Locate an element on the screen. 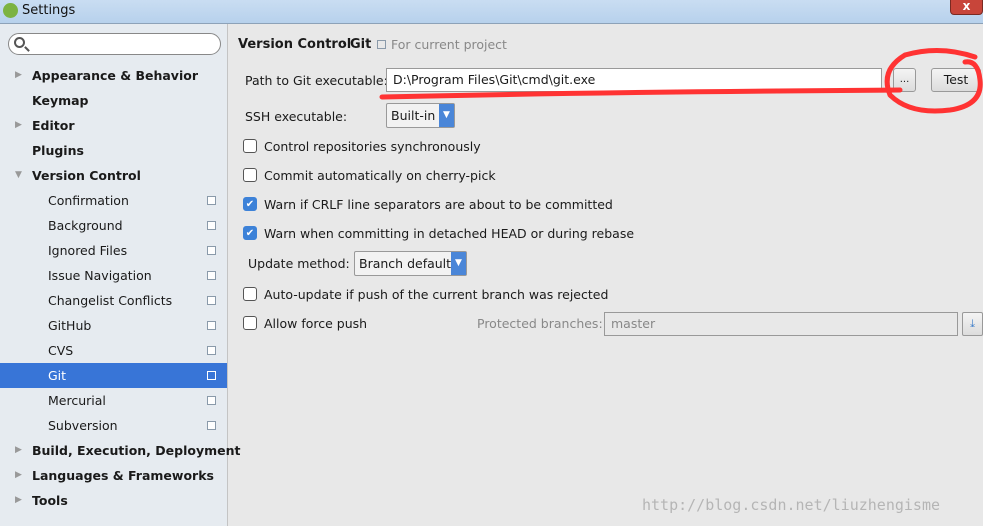  sidebar-item-label: Languages & Frameworks is located at coordinates (123, 475).